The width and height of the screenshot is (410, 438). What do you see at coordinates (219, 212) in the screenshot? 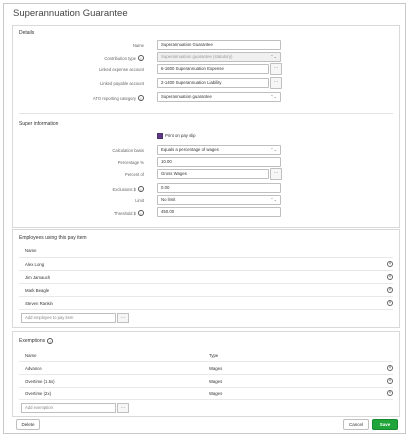
I see `threshold-input: 450.00` at bounding box center [219, 212].